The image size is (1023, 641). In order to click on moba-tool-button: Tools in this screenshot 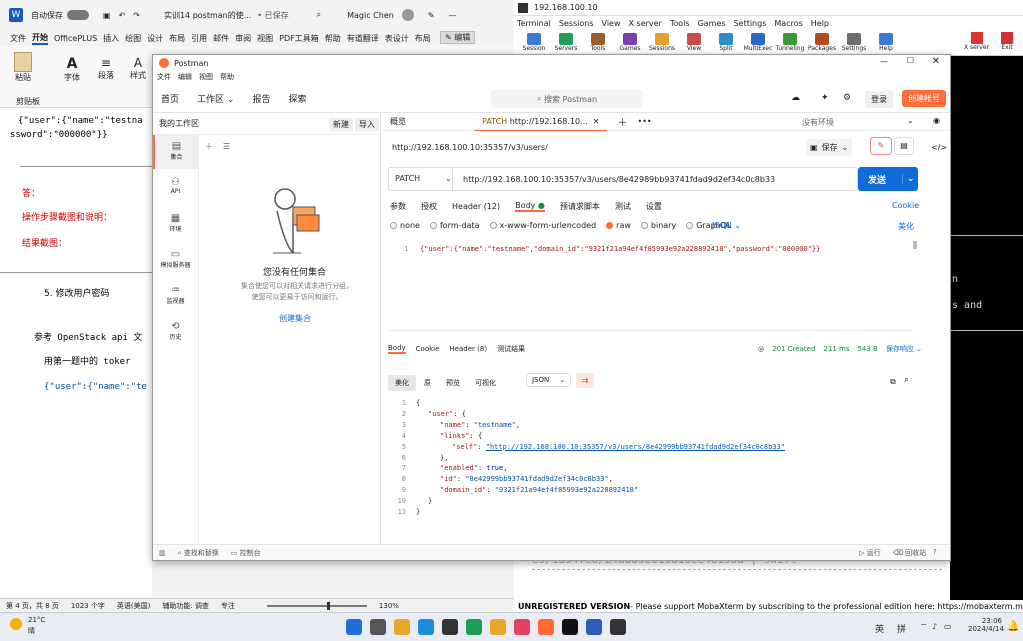, I will do `click(598, 42)`.